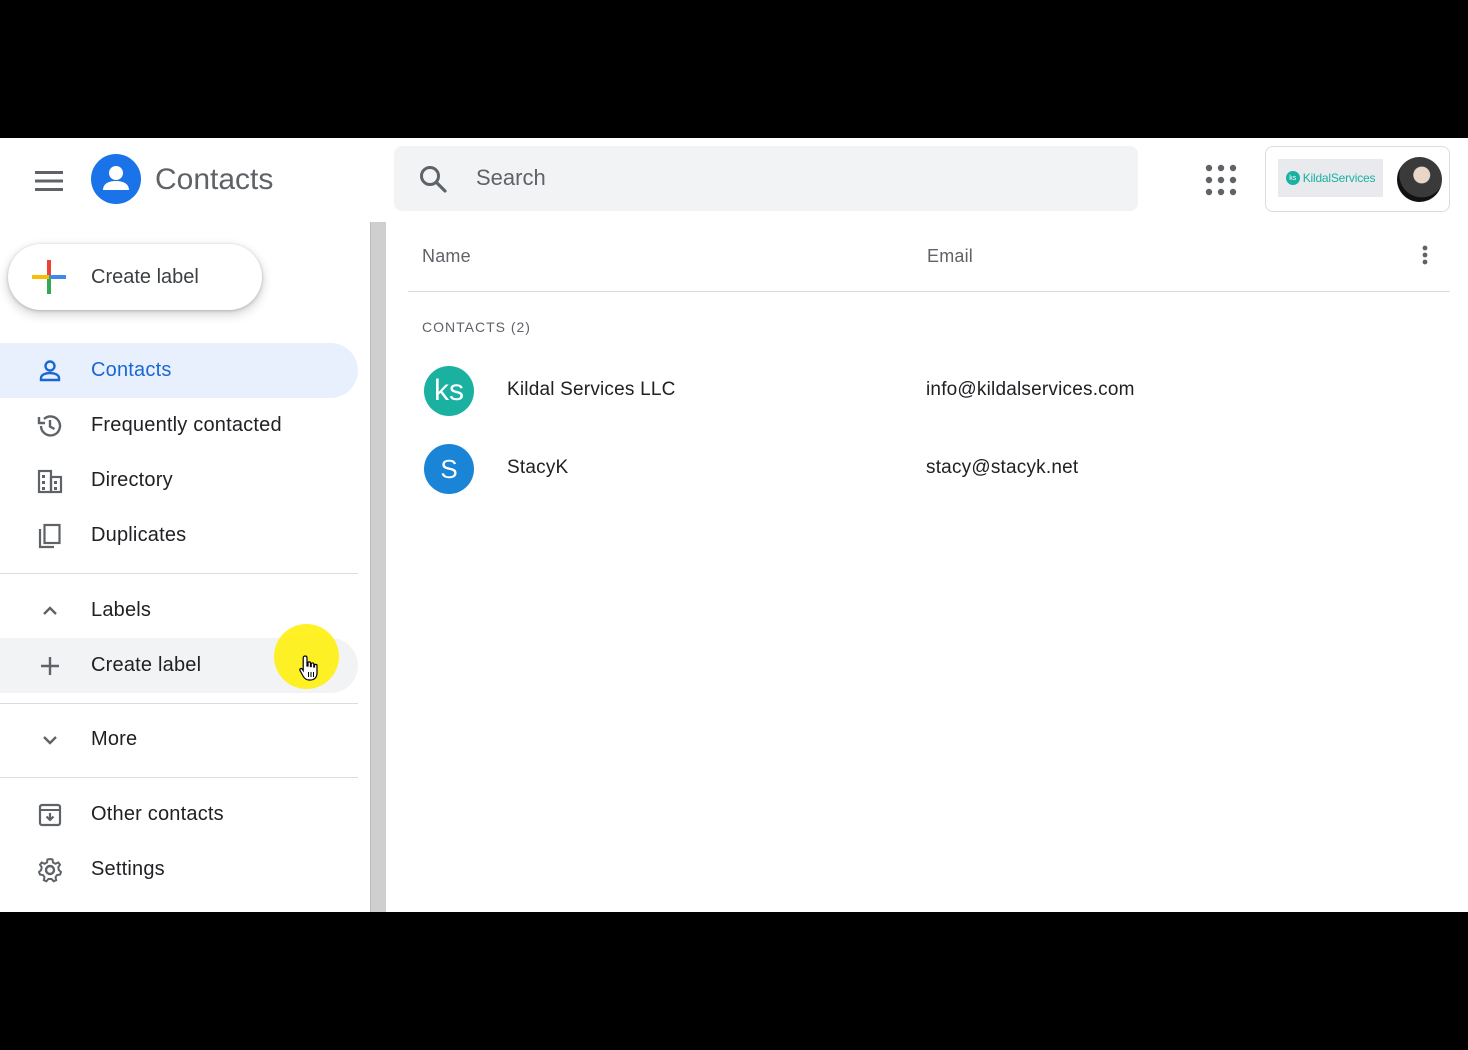 Image resolution: width=1468 pixels, height=1050 pixels. Describe the element at coordinates (476, 327) in the screenshot. I see `contacts-section-title: CONTACTS (2)` at that location.